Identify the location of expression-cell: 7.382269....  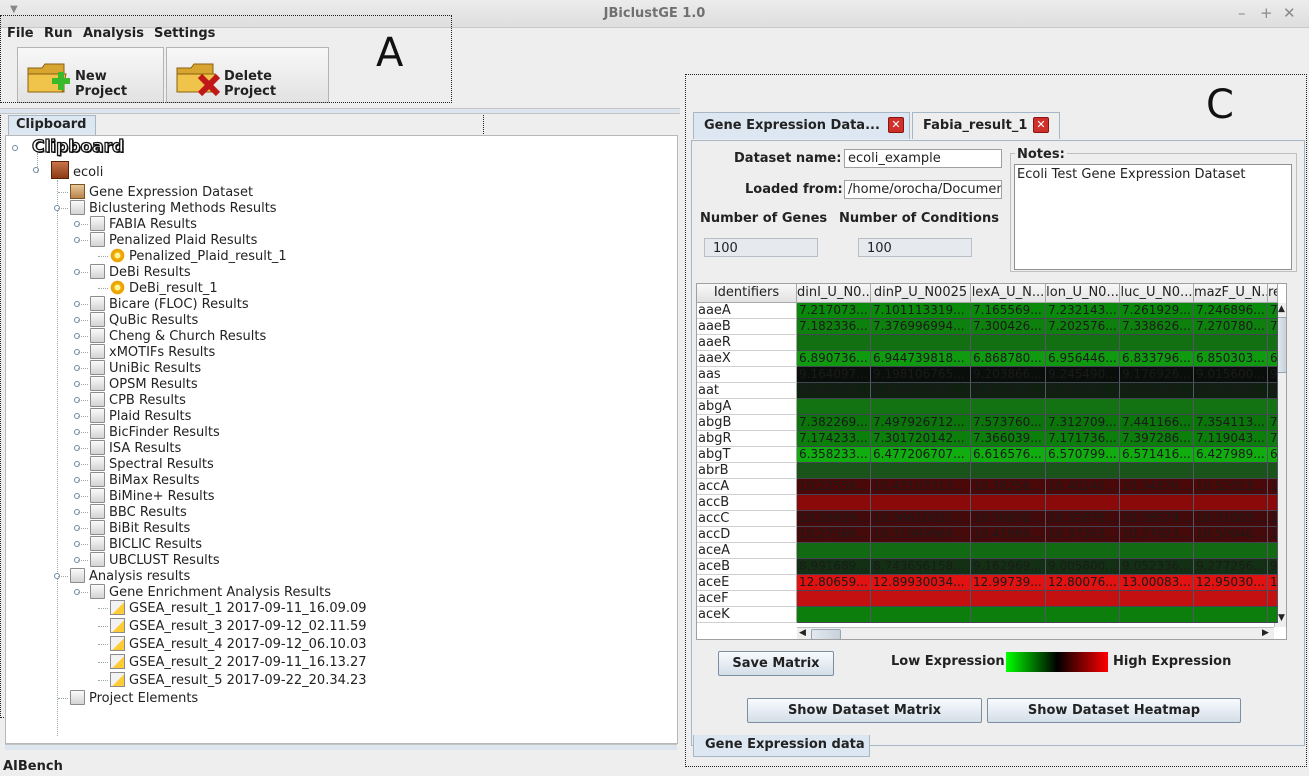
(834, 423).